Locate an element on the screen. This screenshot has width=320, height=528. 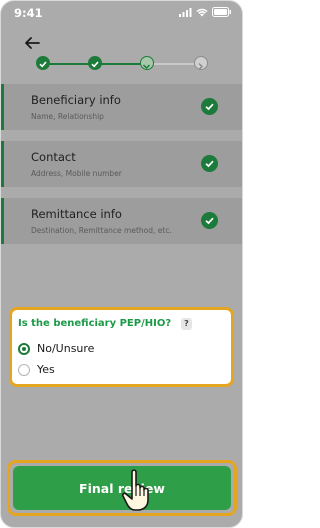
progress-stepper is located at coordinates (124, 64).